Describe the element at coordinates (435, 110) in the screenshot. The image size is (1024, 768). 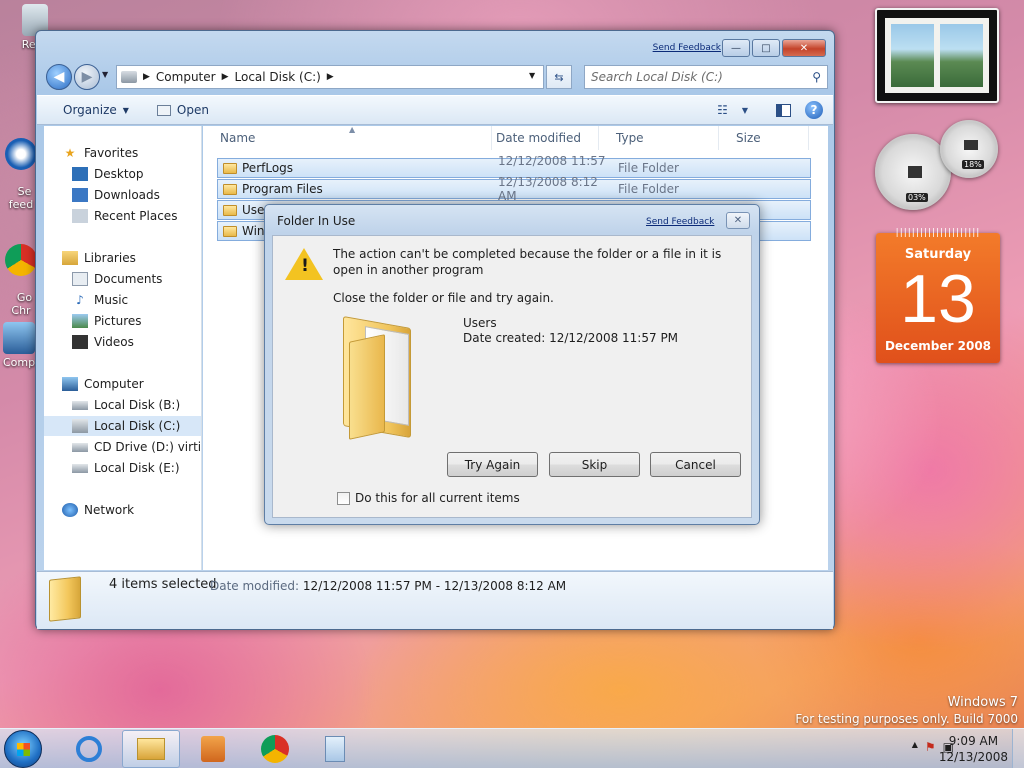
I see `command-bar: Organize ▼ Open ☷ ▼ ?` at that location.